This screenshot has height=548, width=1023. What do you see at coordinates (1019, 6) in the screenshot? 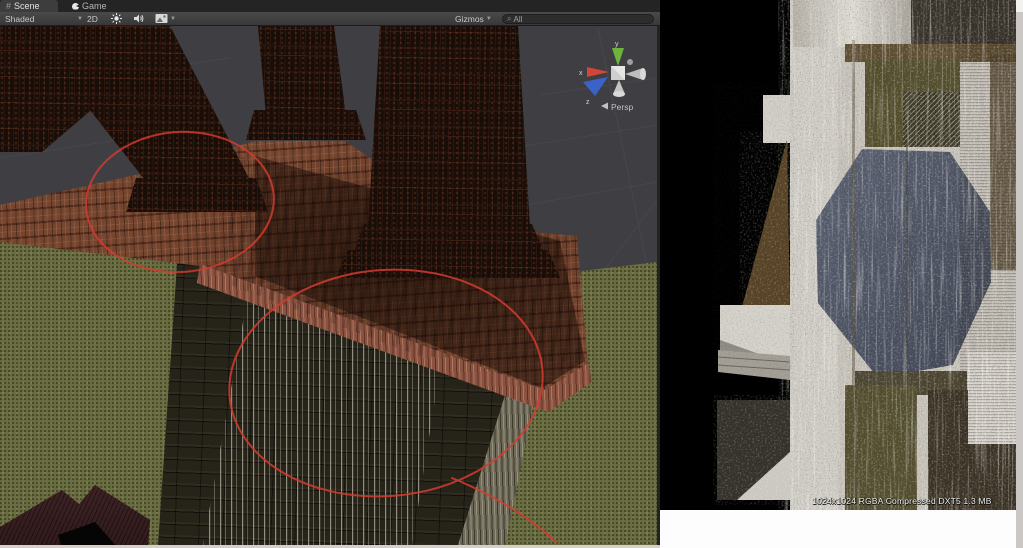
I see `scrollbar-thumb` at bounding box center [1019, 6].